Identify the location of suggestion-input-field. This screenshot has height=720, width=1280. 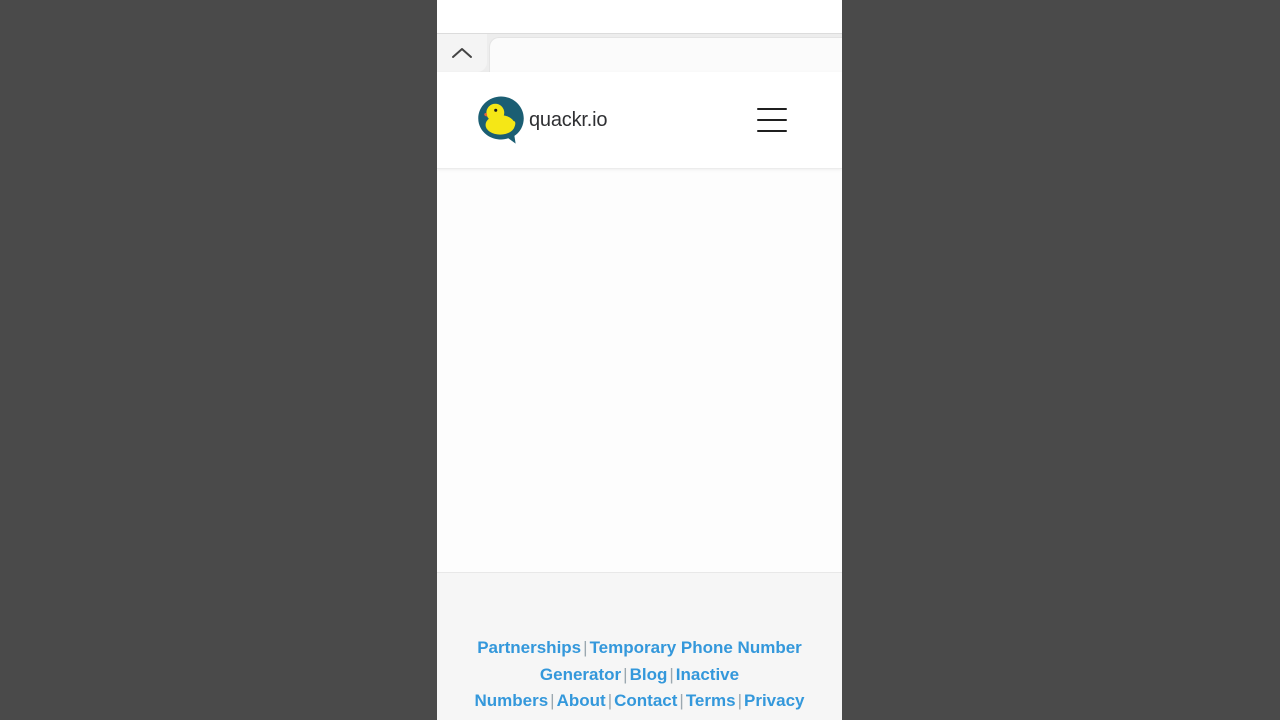
(665, 54).